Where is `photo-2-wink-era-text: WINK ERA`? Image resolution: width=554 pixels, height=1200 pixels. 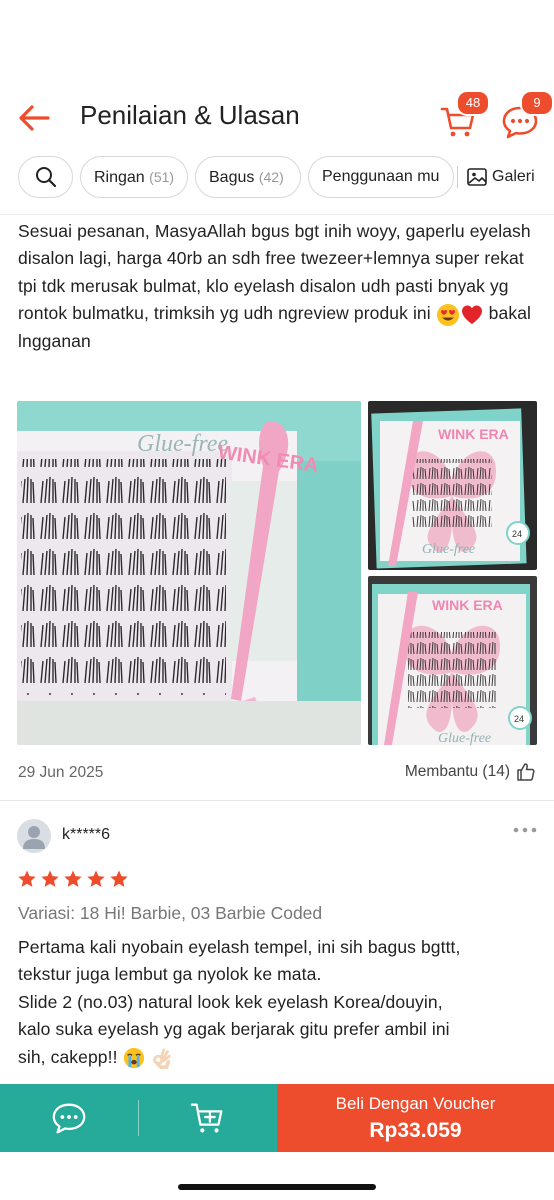 photo-2-wink-era-text: WINK ERA is located at coordinates (473, 434).